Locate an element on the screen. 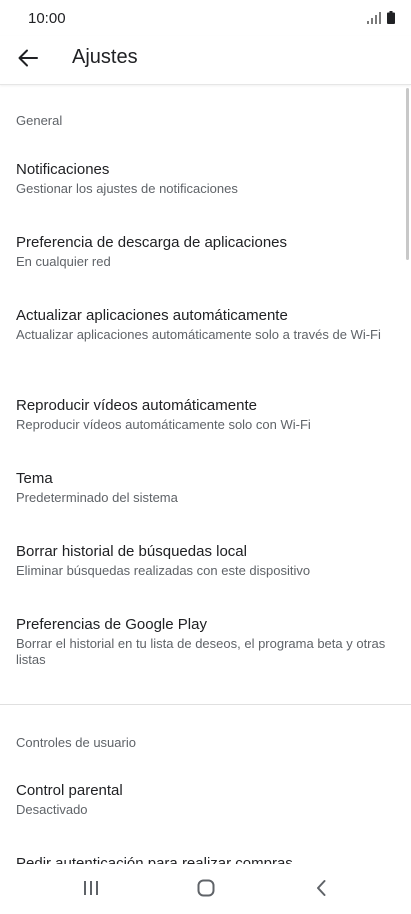  item-subtitle: Desactivado is located at coordinates (52, 809).